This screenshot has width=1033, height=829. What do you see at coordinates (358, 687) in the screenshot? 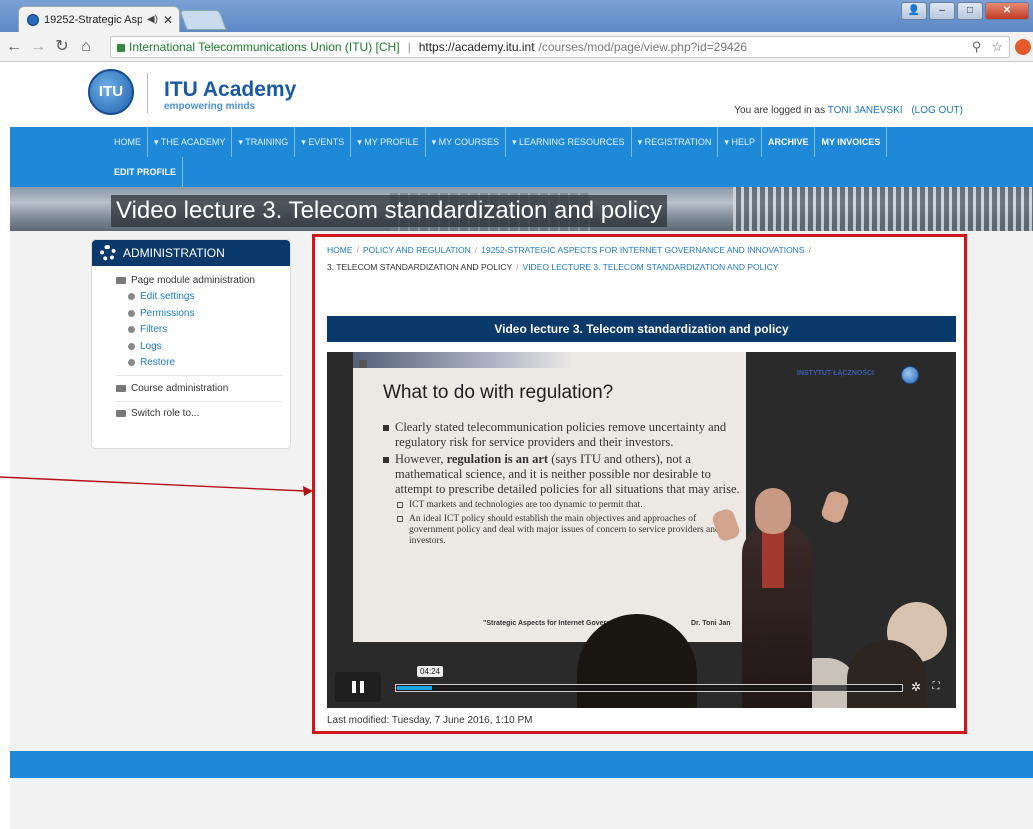
I see `pause-button` at bounding box center [358, 687].